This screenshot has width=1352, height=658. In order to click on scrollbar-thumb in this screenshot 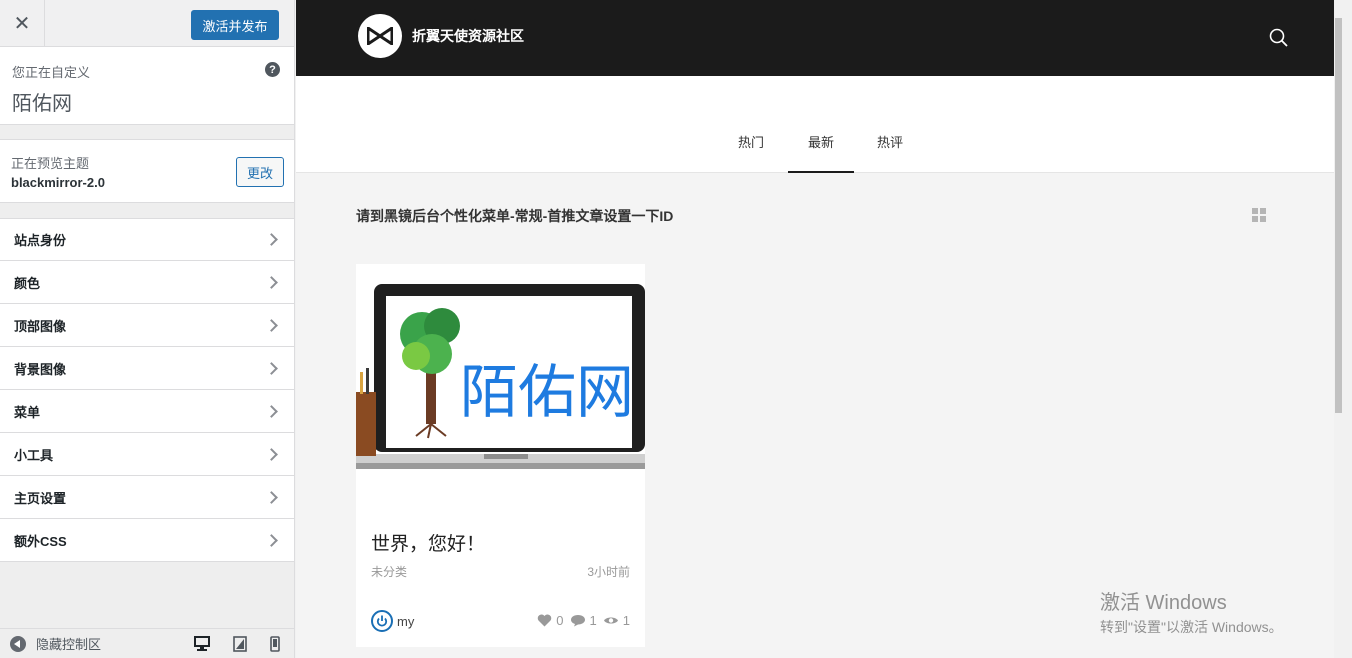, I will do `click(1338, 215)`.